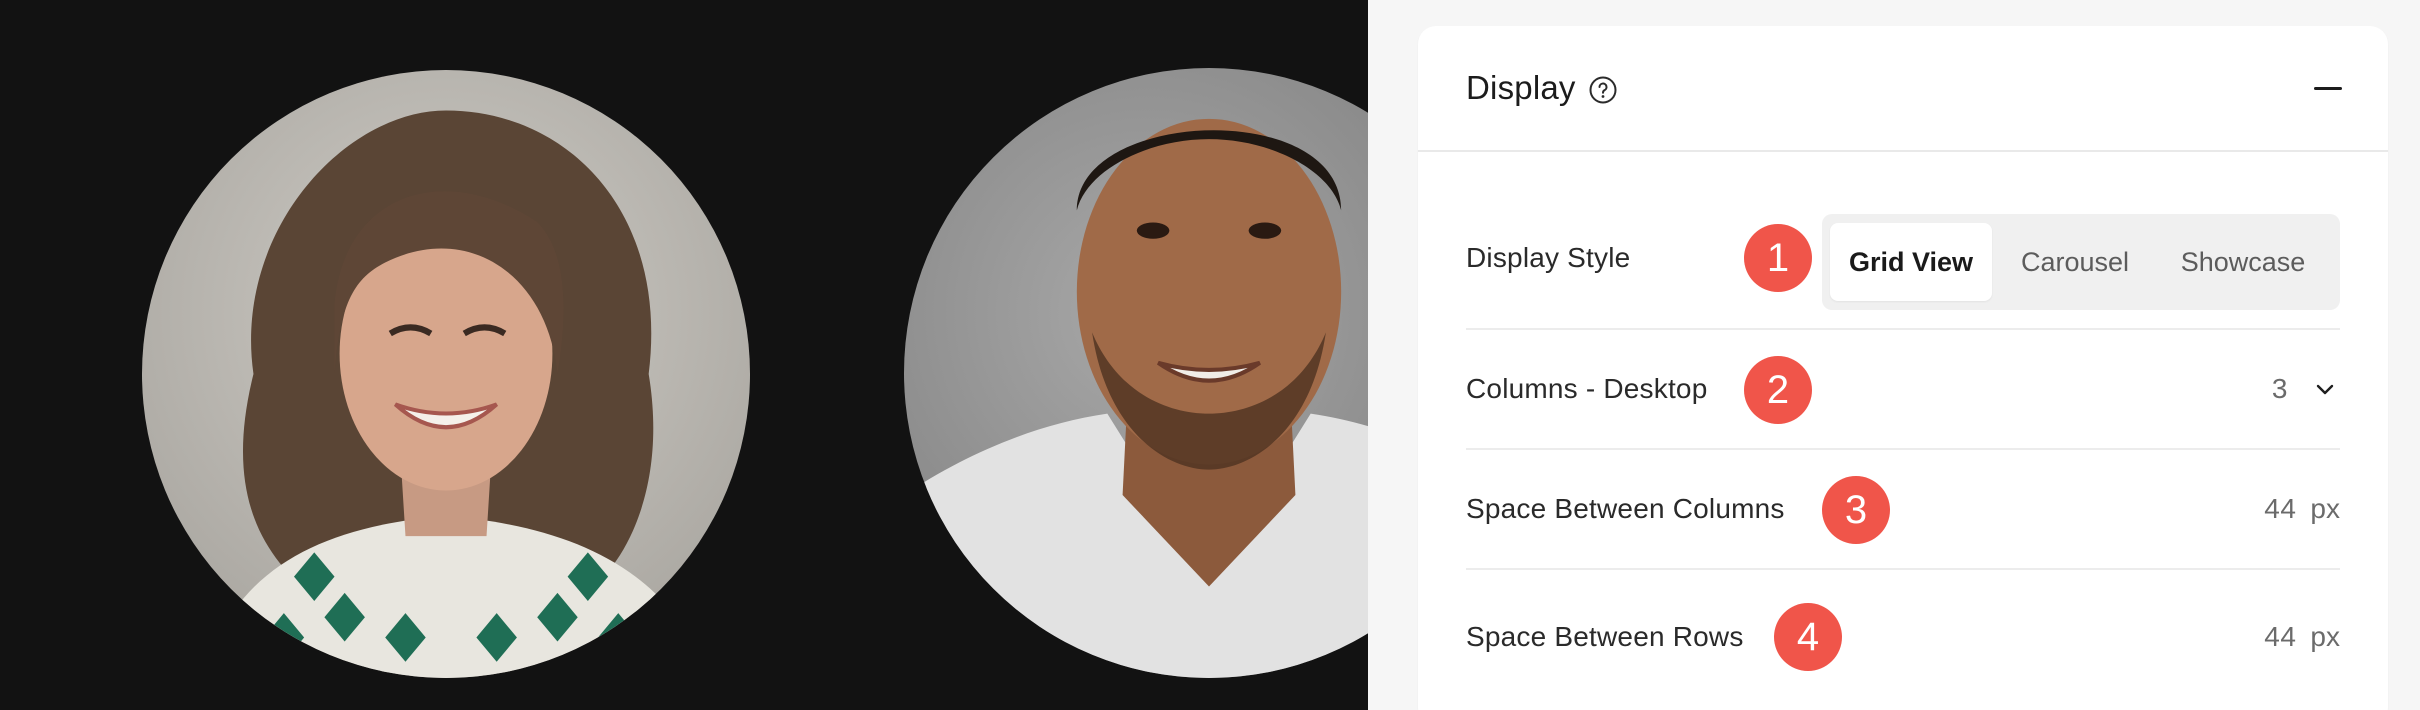  Describe the element at coordinates (2243, 262) in the screenshot. I see `option-showcase: Showcase` at that location.